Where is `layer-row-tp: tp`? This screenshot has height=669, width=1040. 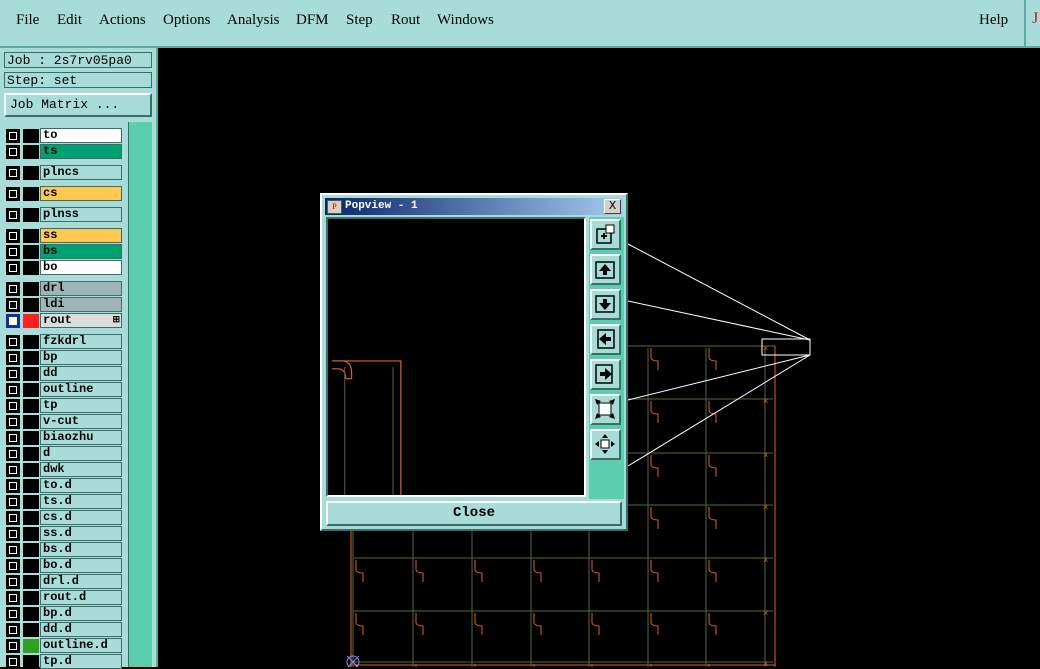 layer-row-tp: tp is located at coordinates (65, 405).